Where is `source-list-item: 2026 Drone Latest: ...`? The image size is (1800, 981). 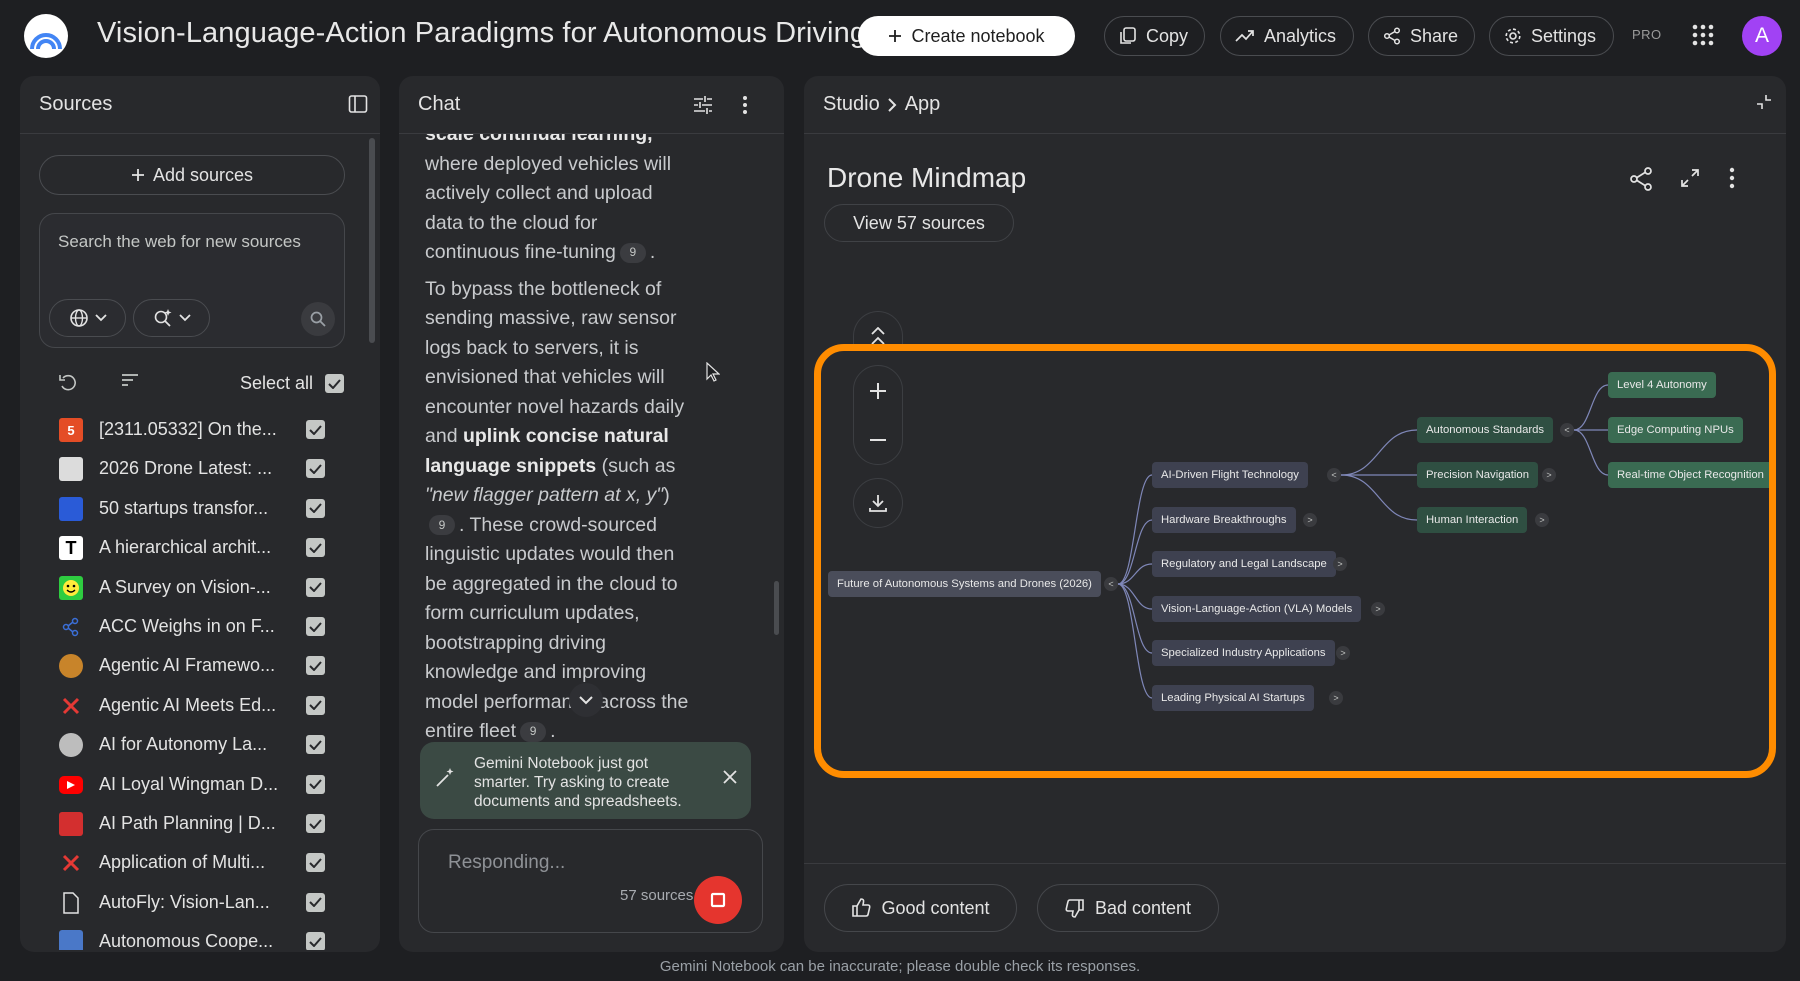 source-list-item: 2026 Drone Latest: ... is located at coordinates (192, 468).